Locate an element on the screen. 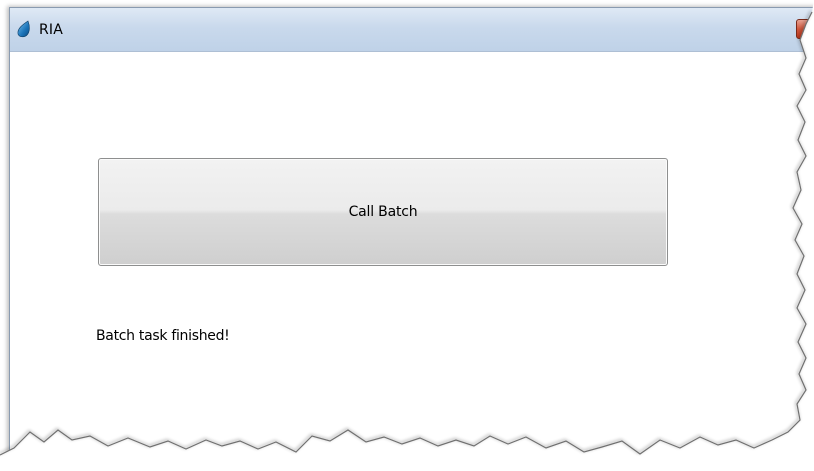 The width and height of the screenshot is (814, 471). status-label: Batch task finished! is located at coordinates (163, 336).